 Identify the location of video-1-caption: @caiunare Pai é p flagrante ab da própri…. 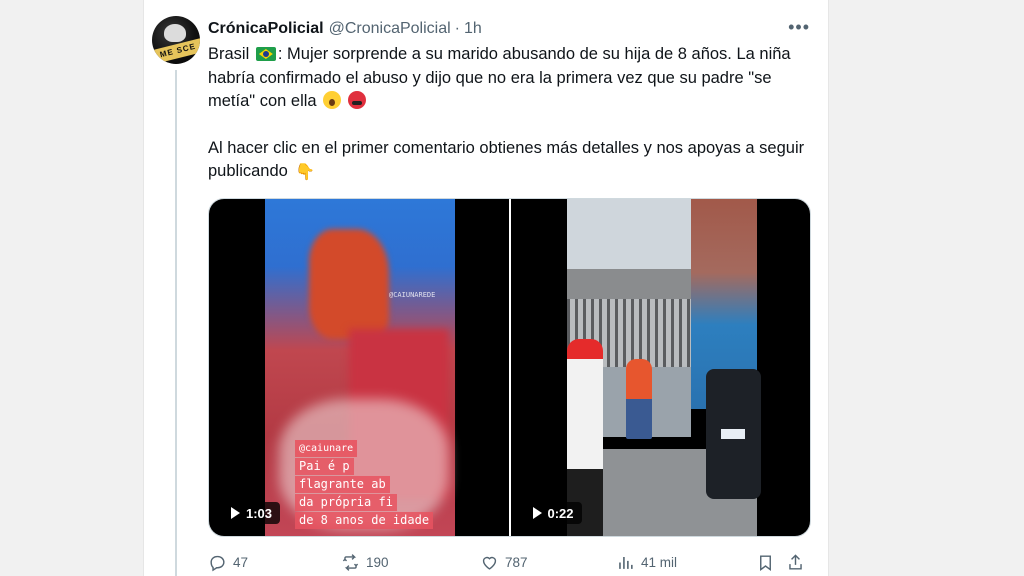
(375, 484).